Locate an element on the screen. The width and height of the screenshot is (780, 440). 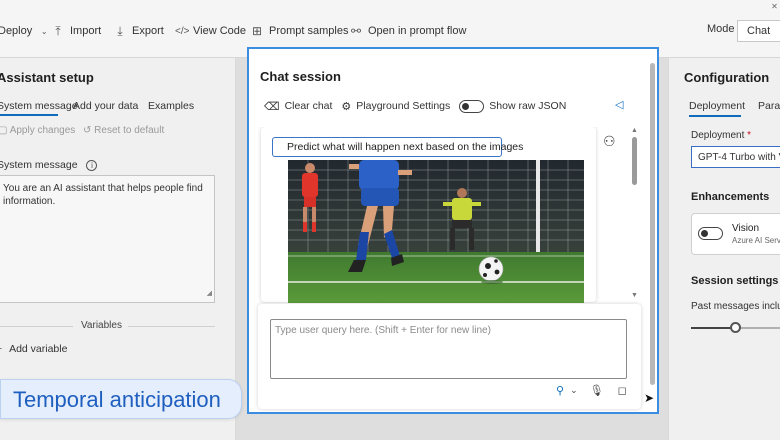
chat-scrollbar is located at coordinates (634, 161).